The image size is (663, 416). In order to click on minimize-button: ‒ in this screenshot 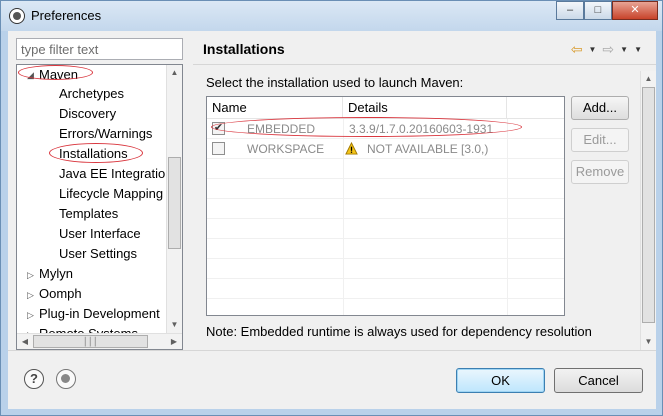, I will do `click(570, 10)`.